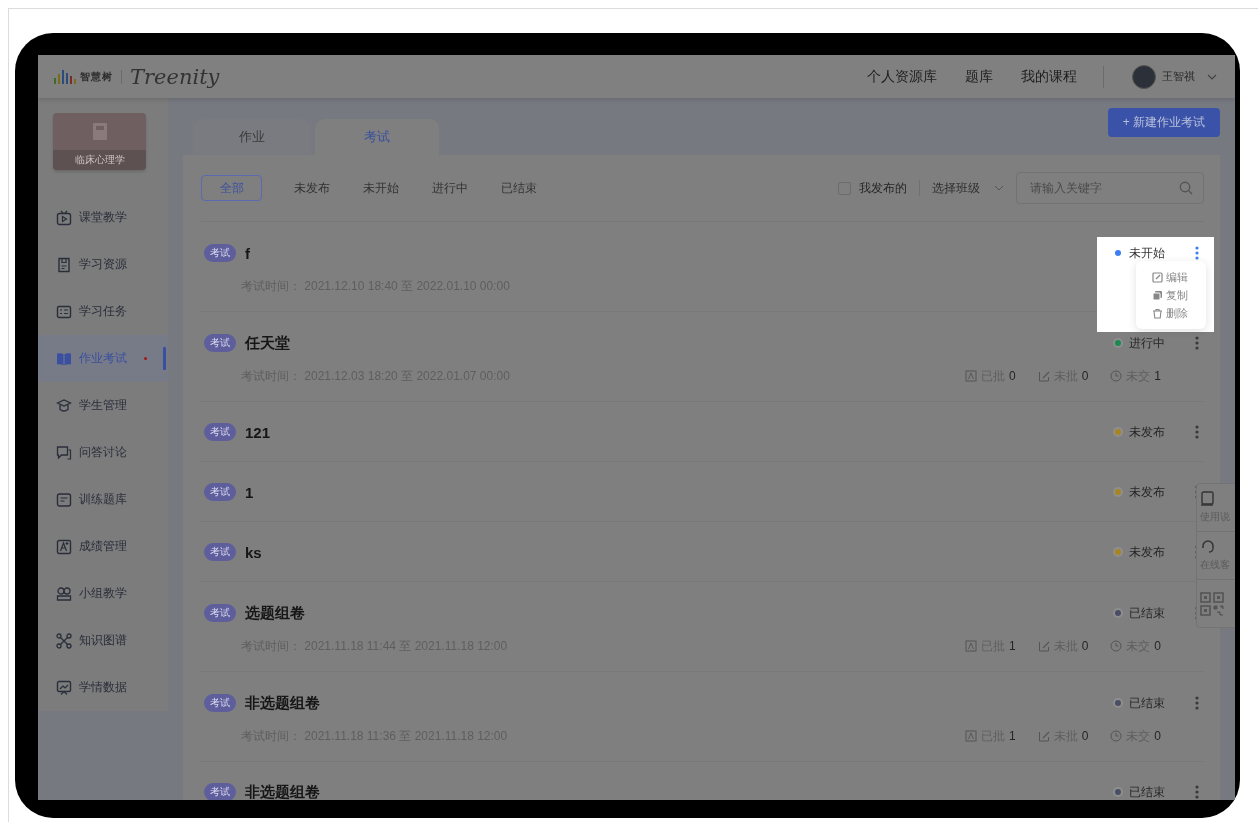 The width and height of the screenshot is (1258, 822). I want to click on sidebar-label: 学生管理, so click(103, 405).